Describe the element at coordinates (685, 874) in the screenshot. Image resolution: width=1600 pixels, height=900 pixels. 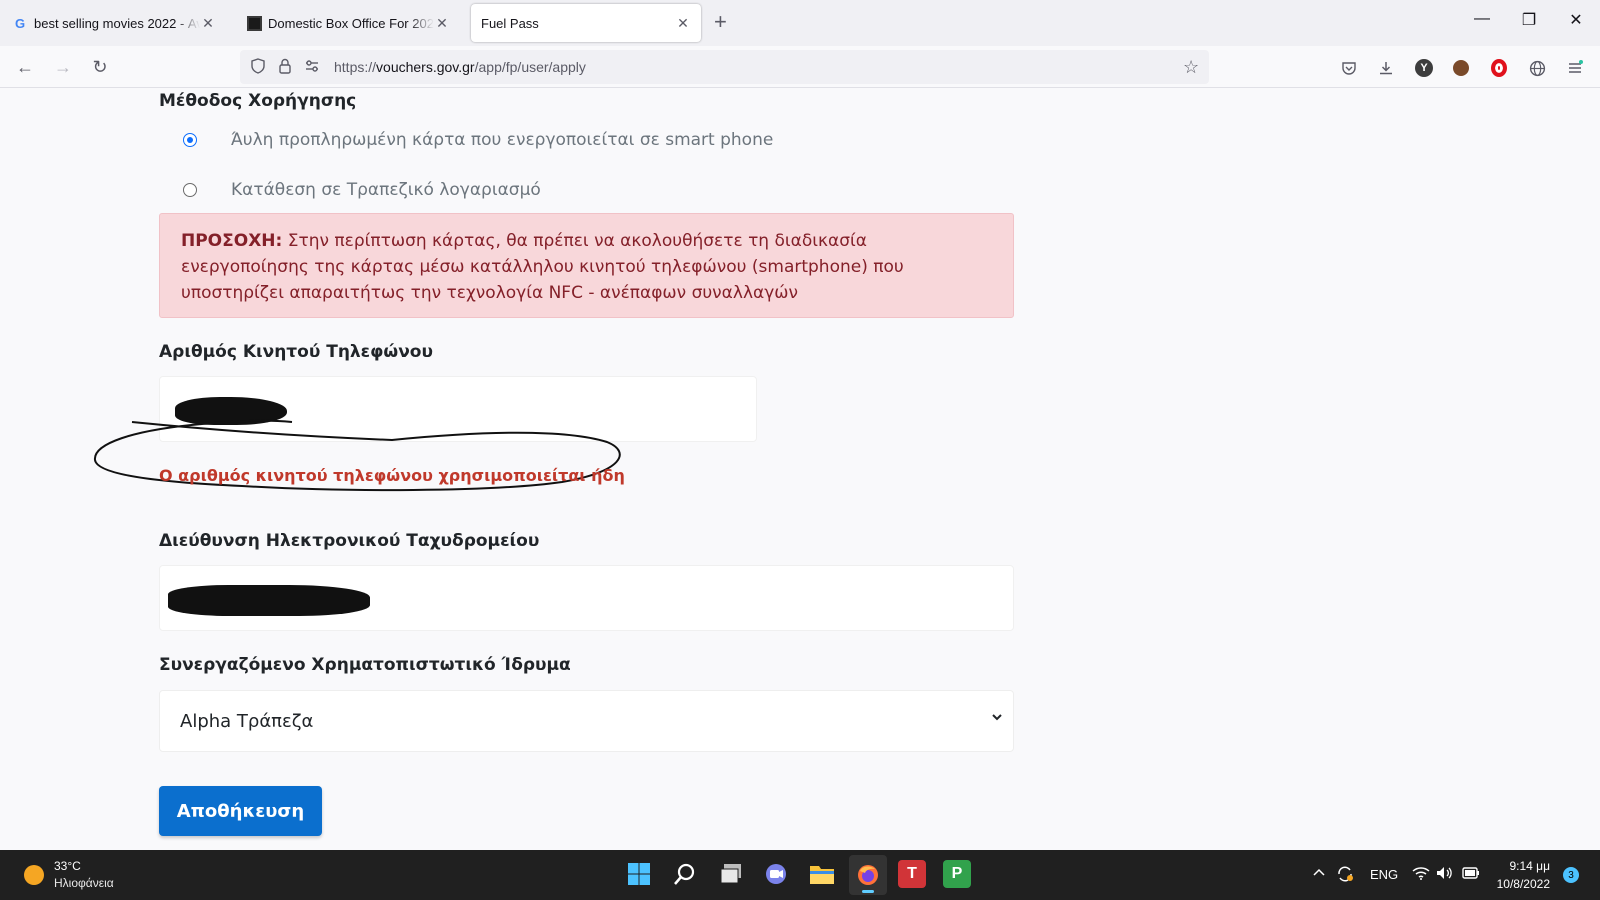
I see `search-icon` at that location.